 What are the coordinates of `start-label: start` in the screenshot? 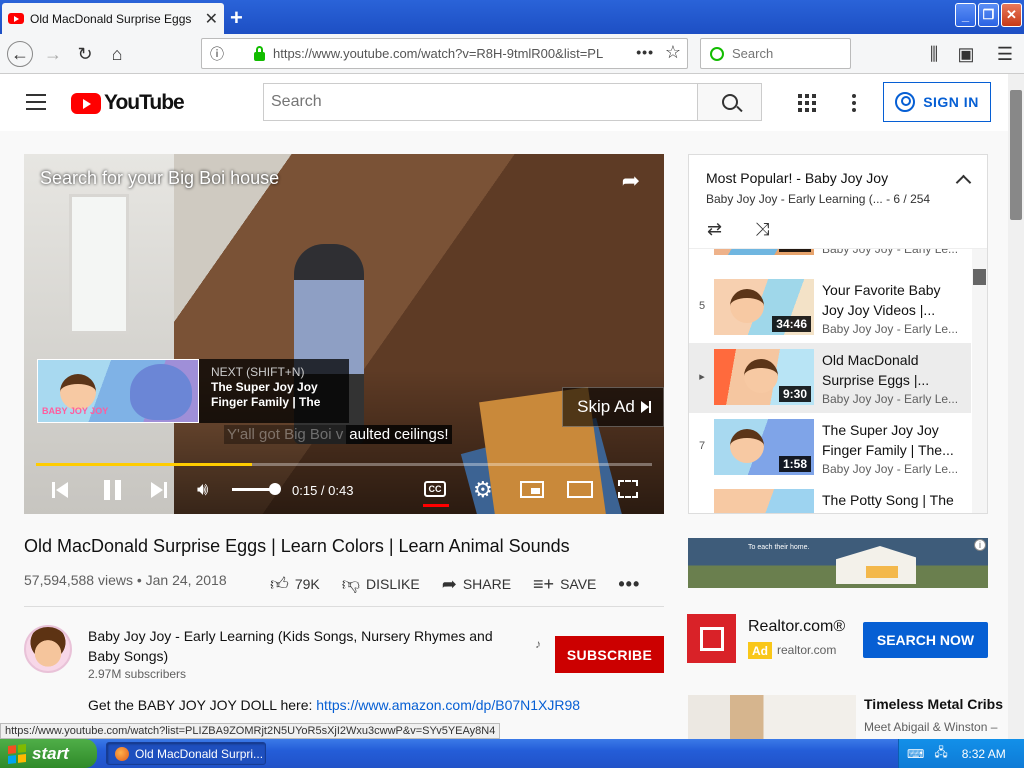 It's located at (50, 753).